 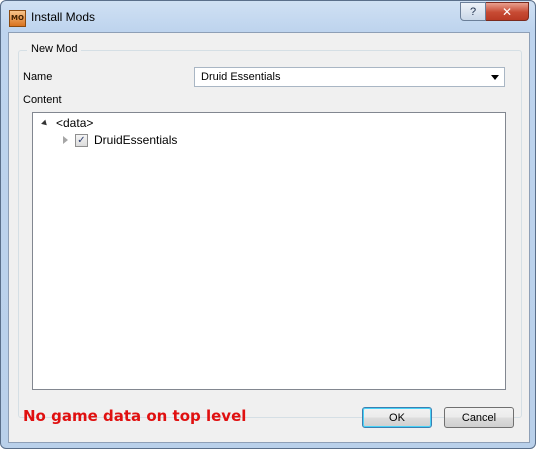 I want to click on chevron-down-icon, so click(x=495, y=77).